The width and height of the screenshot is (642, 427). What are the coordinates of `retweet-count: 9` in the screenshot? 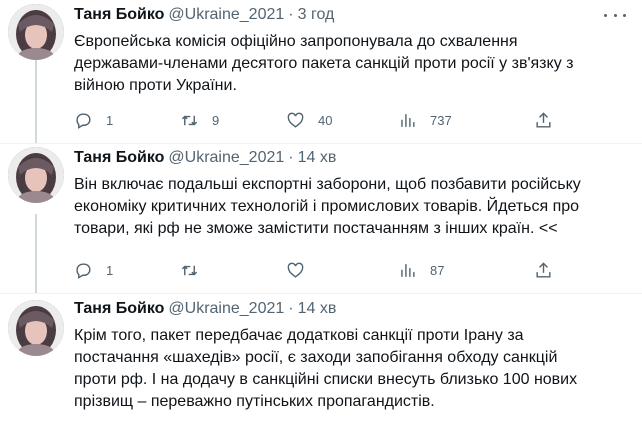 It's located at (216, 120).